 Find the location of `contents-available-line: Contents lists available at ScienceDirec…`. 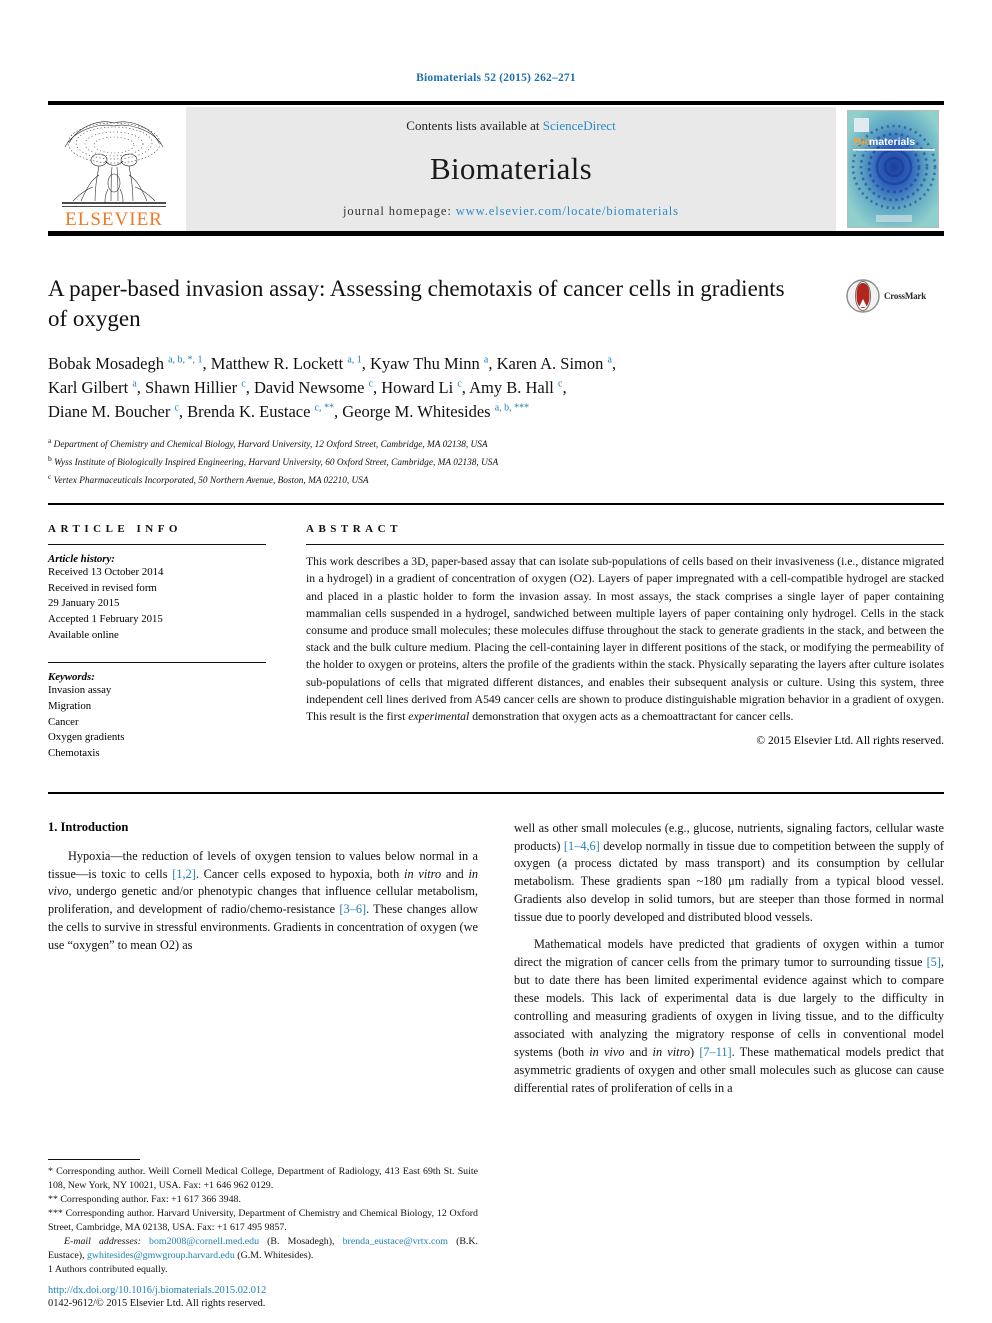

contents-available-line: Contents lists available at ScienceDirec… is located at coordinates (510, 126).